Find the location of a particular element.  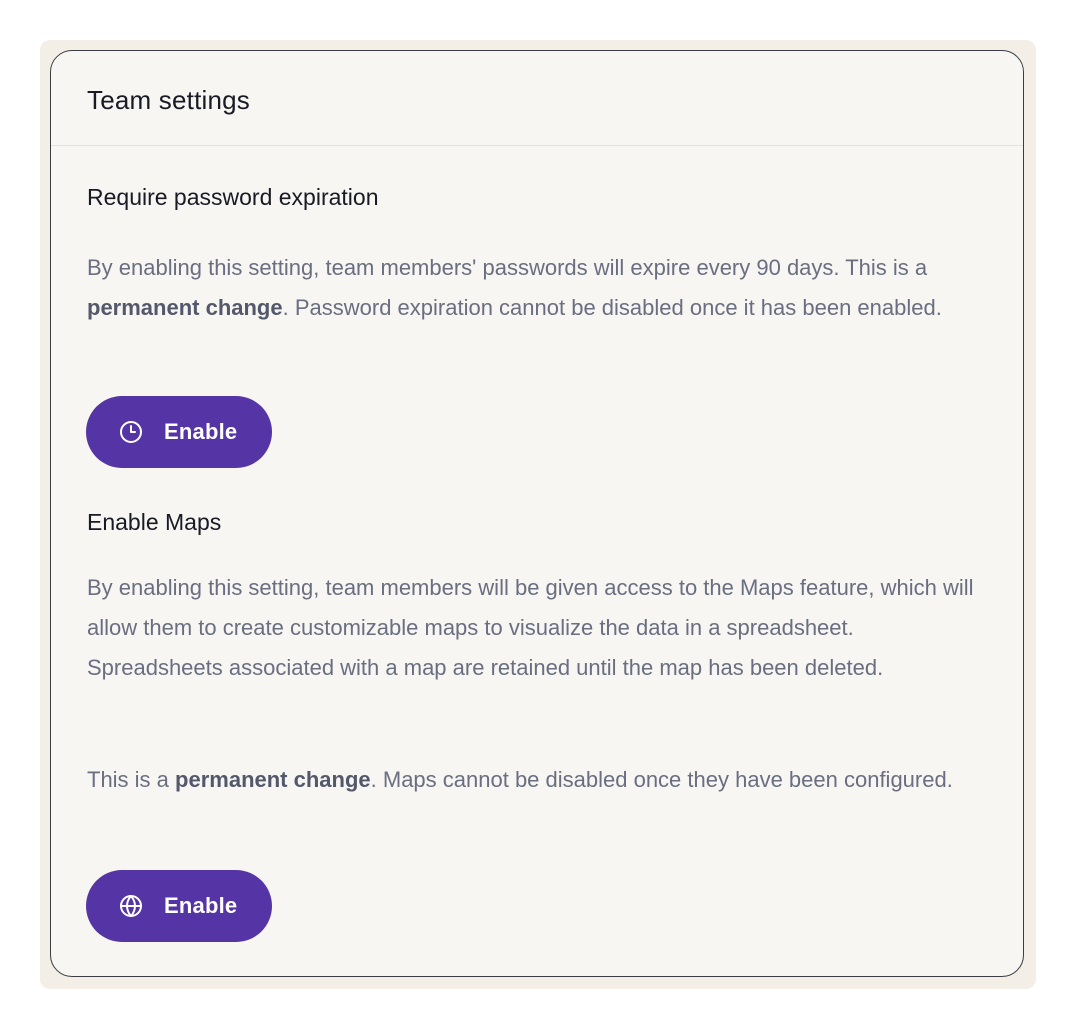

enable-password-expiration-label: Enable is located at coordinates (201, 431).